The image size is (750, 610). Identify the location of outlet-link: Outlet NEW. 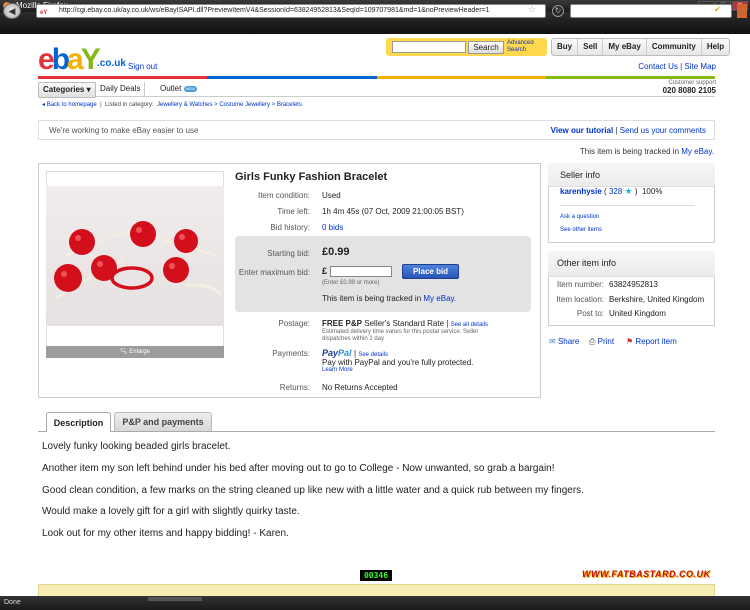
(178, 89).